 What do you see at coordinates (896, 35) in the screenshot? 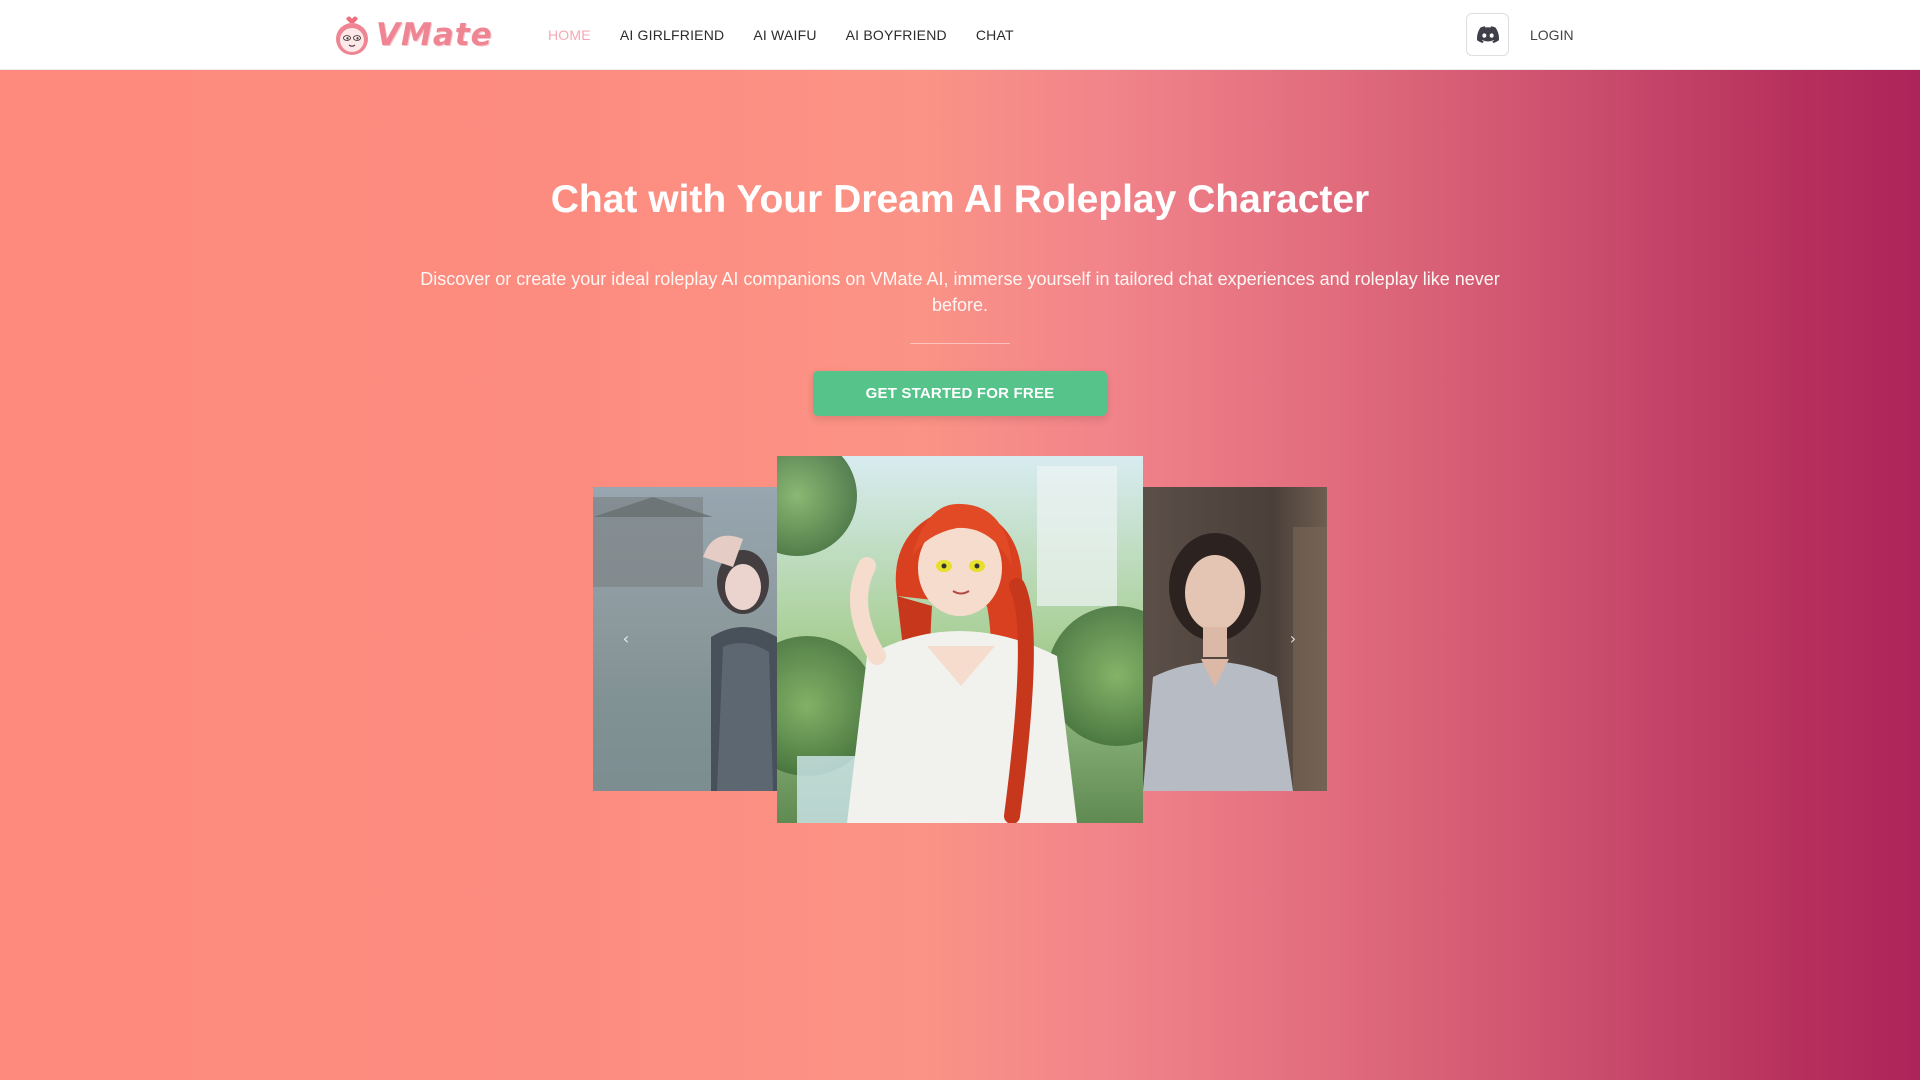
I see `nav-item-ai-boyfriend: AI BOYFRIEND` at bounding box center [896, 35].